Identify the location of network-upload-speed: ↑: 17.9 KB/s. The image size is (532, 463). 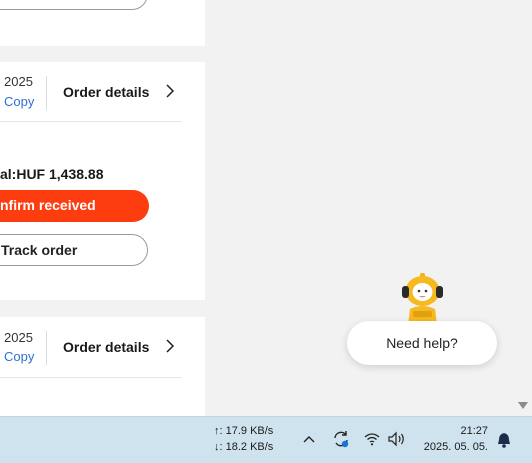
(244, 431).